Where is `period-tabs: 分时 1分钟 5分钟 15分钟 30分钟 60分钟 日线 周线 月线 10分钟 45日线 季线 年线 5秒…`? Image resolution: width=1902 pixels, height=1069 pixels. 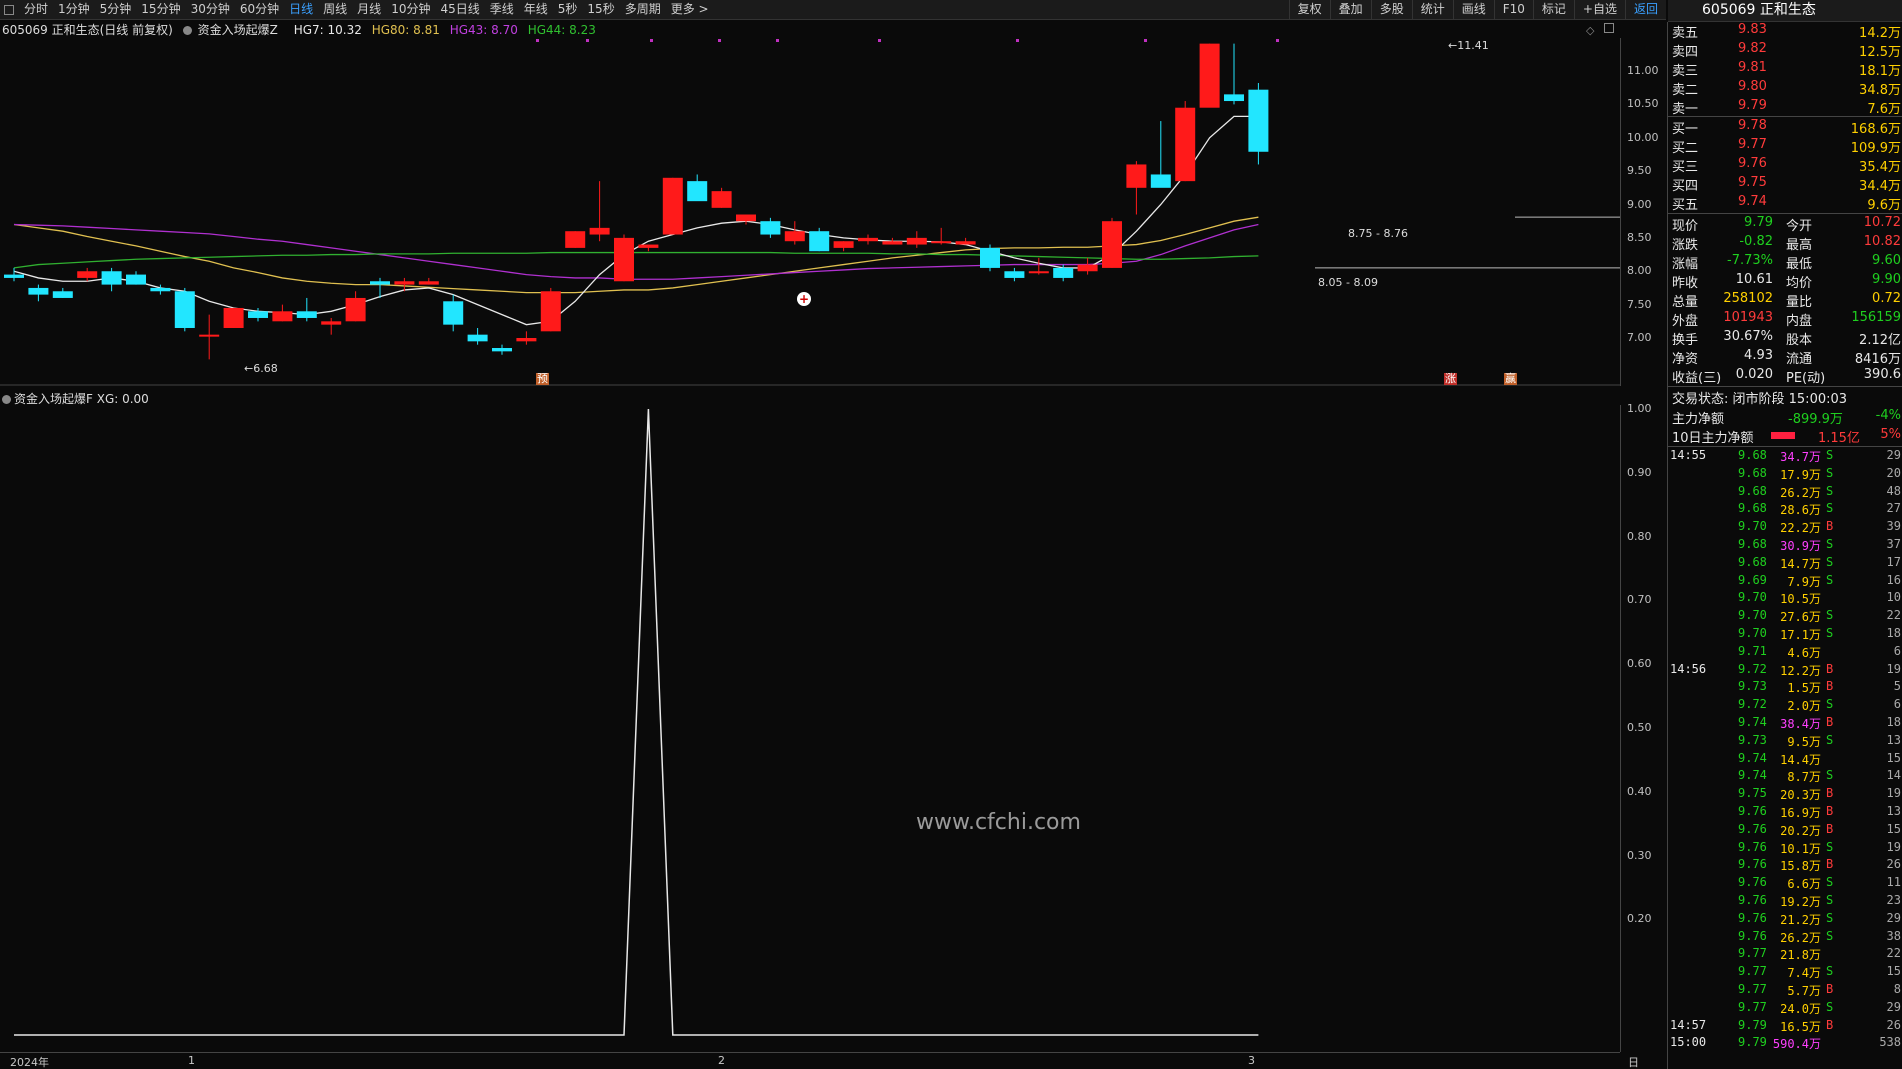
period-tabs: 分时 1分钟 5分钟 15分钟 30分钟 60分钟 日线 周线 月线 10分钟 45日线 季线 年线 5秒… is located at coordinates (366, 9).